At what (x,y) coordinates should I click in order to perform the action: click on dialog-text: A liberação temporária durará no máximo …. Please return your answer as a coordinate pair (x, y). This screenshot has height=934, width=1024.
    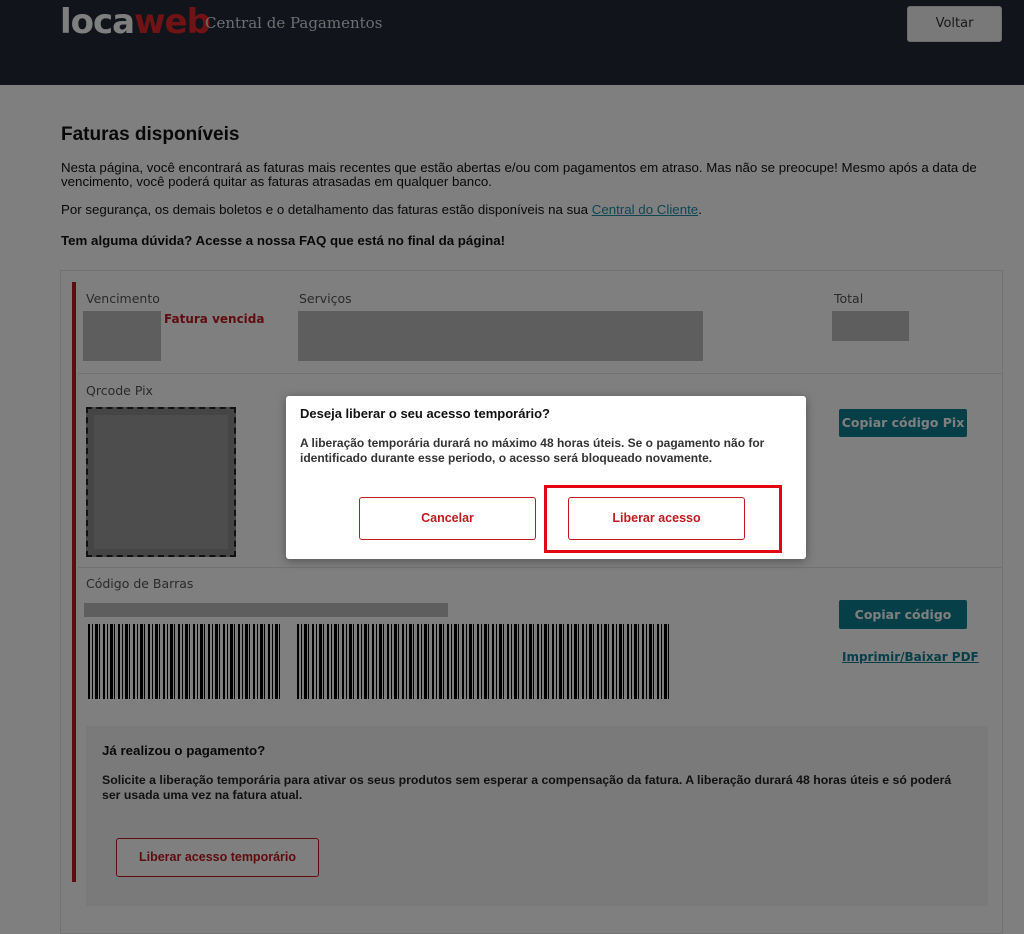
    Looking at the image, I should click on (532, 450).